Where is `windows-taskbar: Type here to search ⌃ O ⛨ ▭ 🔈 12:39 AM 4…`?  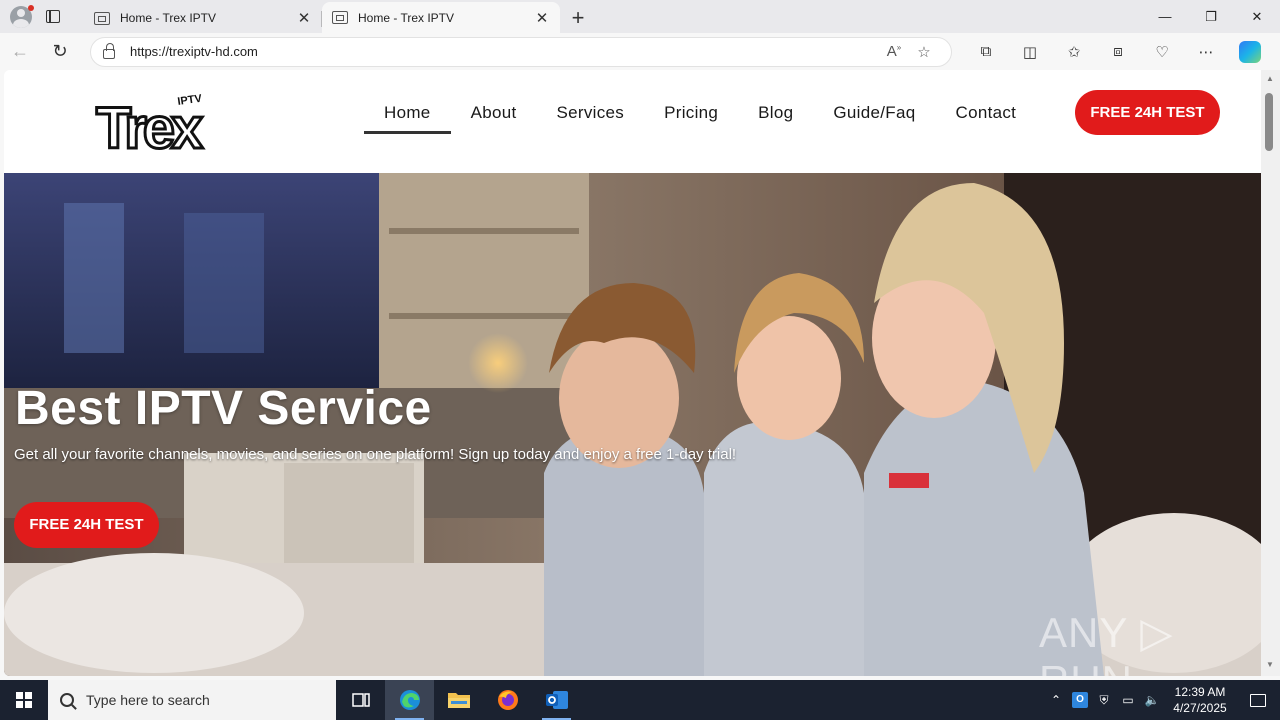 windows-taskbar: Type here to search ⌃ O ⛨ ▭ 🔈 12:39 AM 4… is located at coordinates (640, 700).